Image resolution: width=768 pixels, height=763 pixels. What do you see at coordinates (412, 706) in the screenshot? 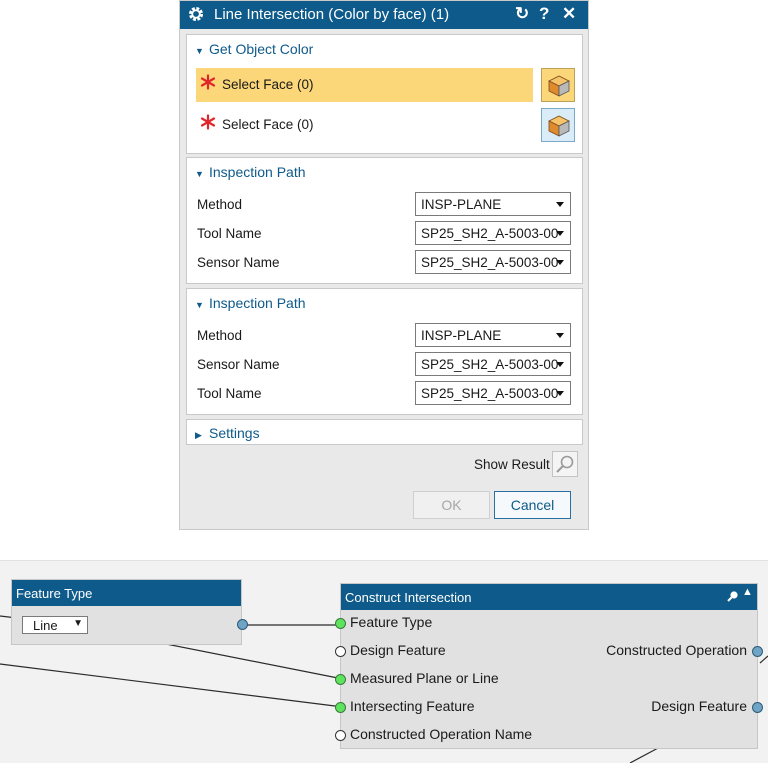
I see `input-label-intersecting-feature: Intersecting Feature` at bounding box center [412, 706].